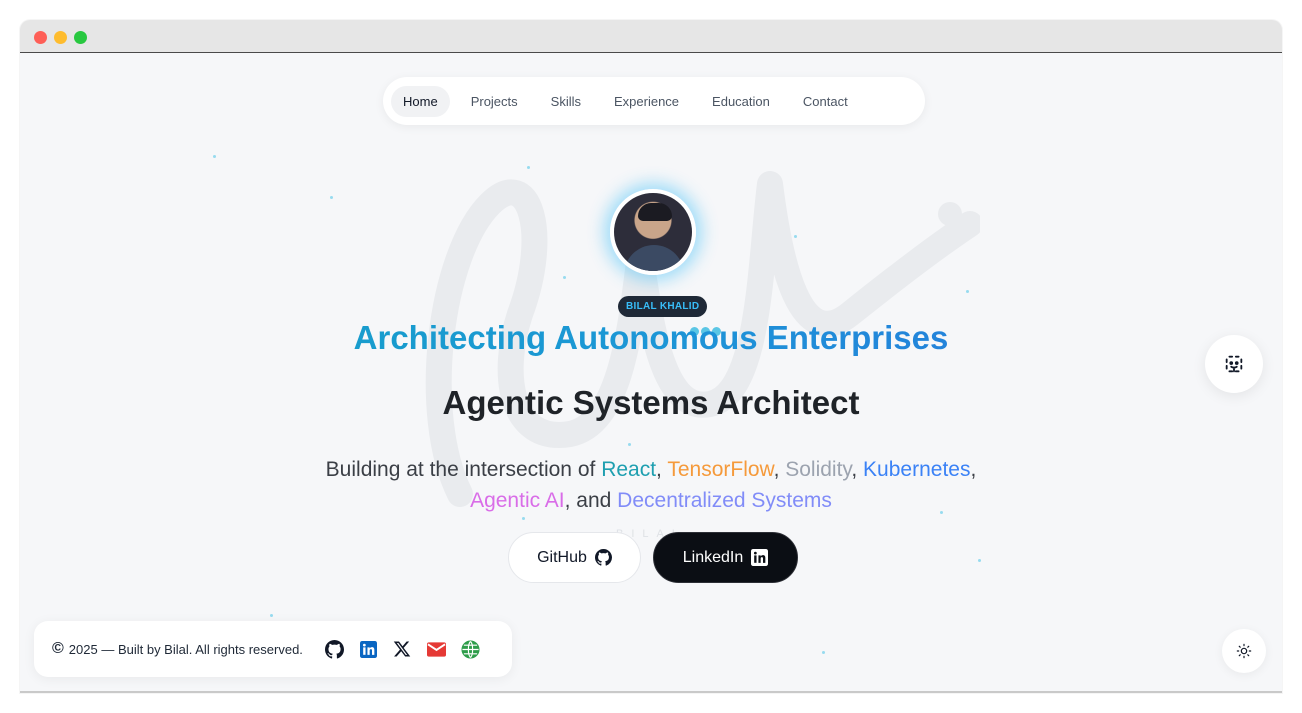  I want to click on github-link, so click(334, 649).